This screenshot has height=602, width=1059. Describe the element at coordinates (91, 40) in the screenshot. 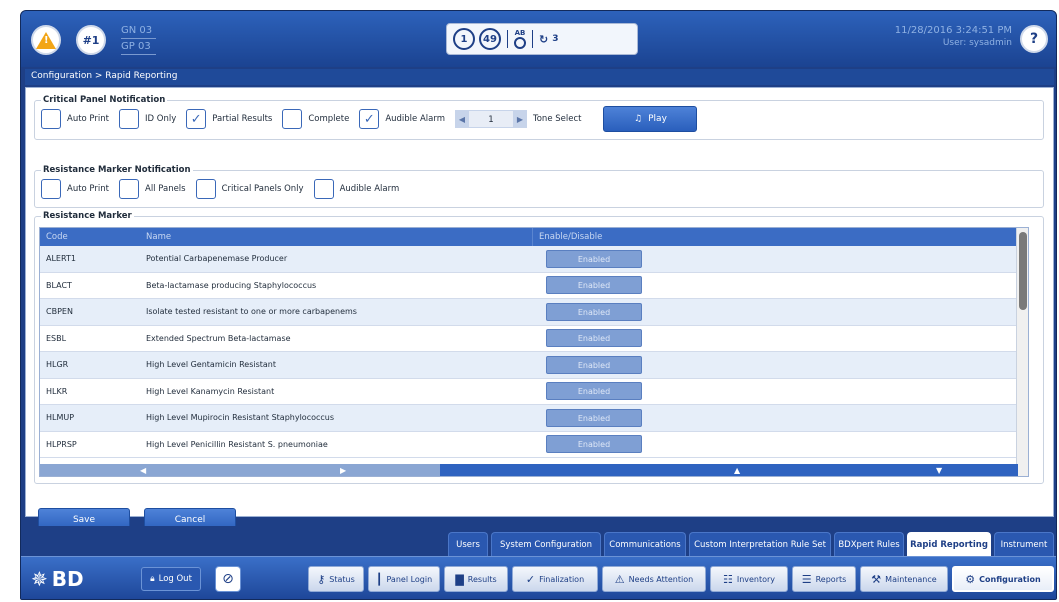

I see `instrument-button: #1` at that location.